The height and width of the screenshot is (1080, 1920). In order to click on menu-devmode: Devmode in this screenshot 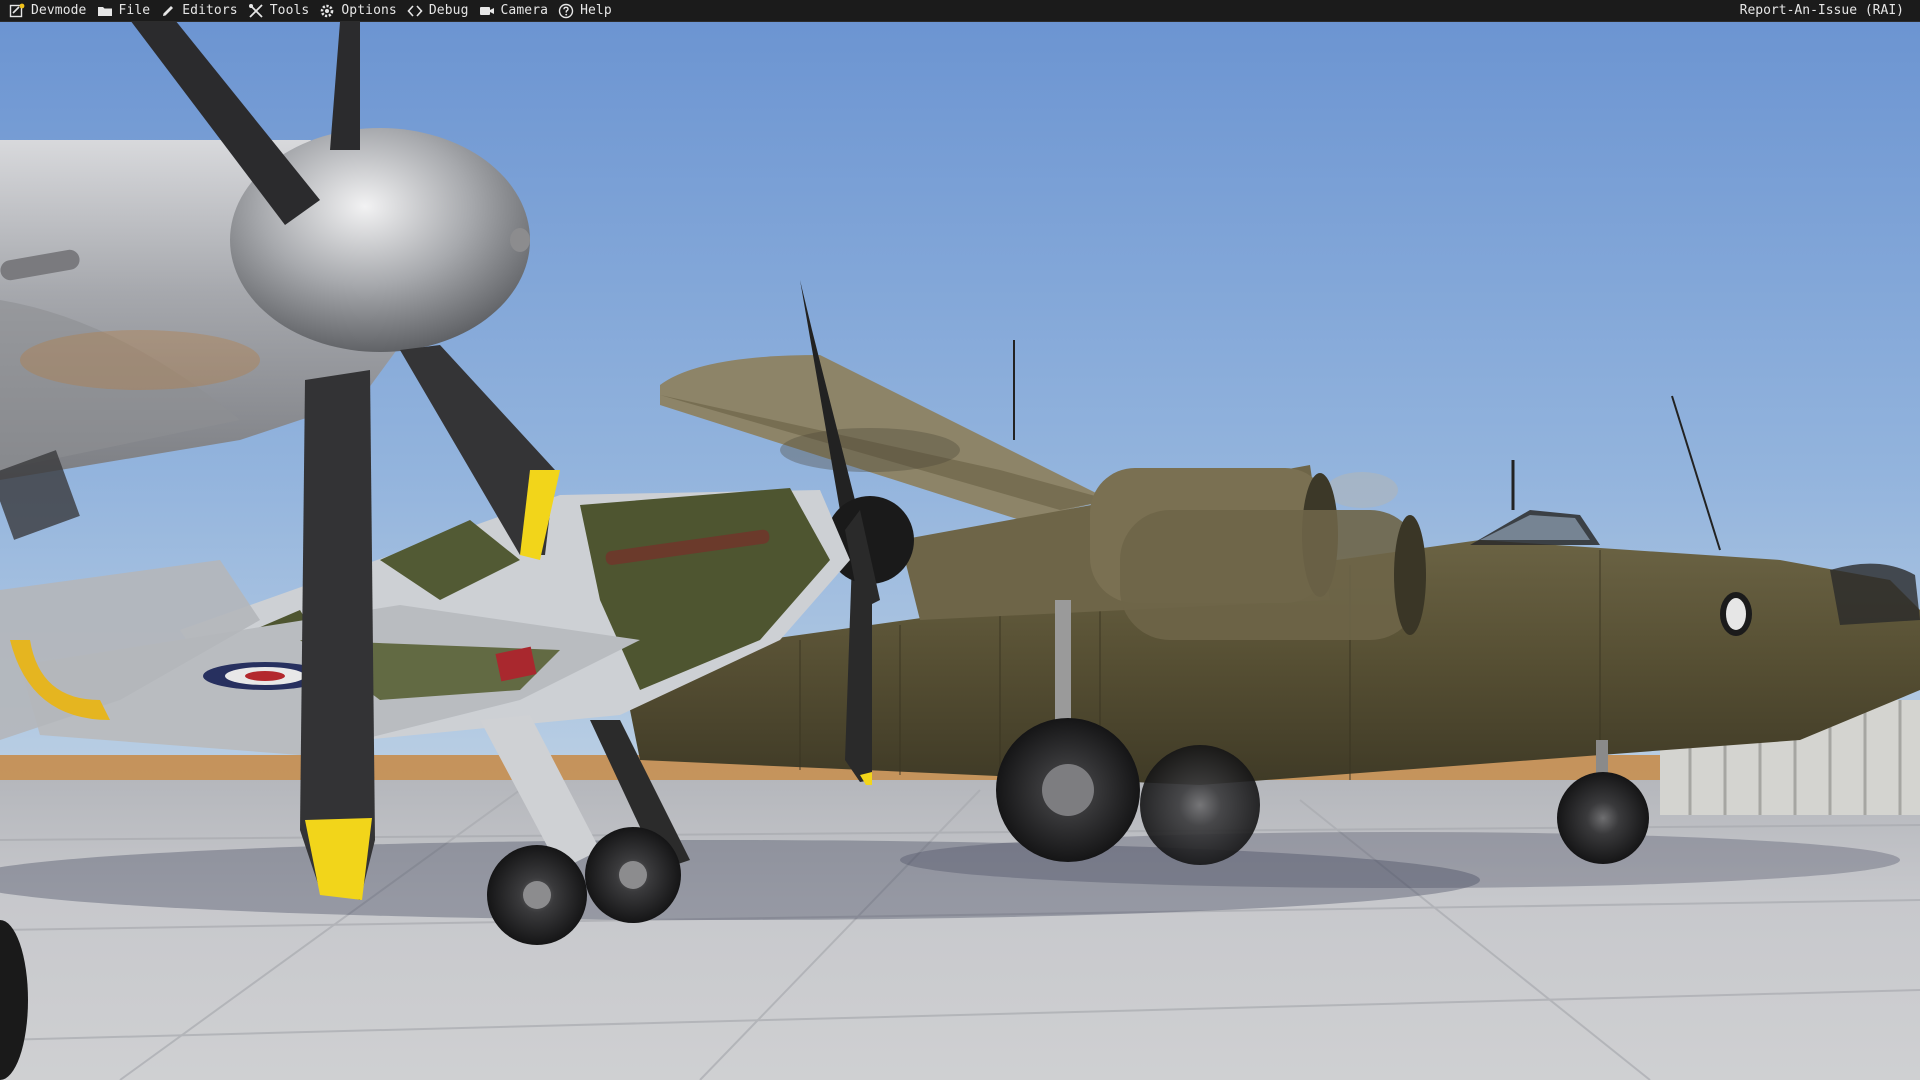, I will do `click(50, 11)`.